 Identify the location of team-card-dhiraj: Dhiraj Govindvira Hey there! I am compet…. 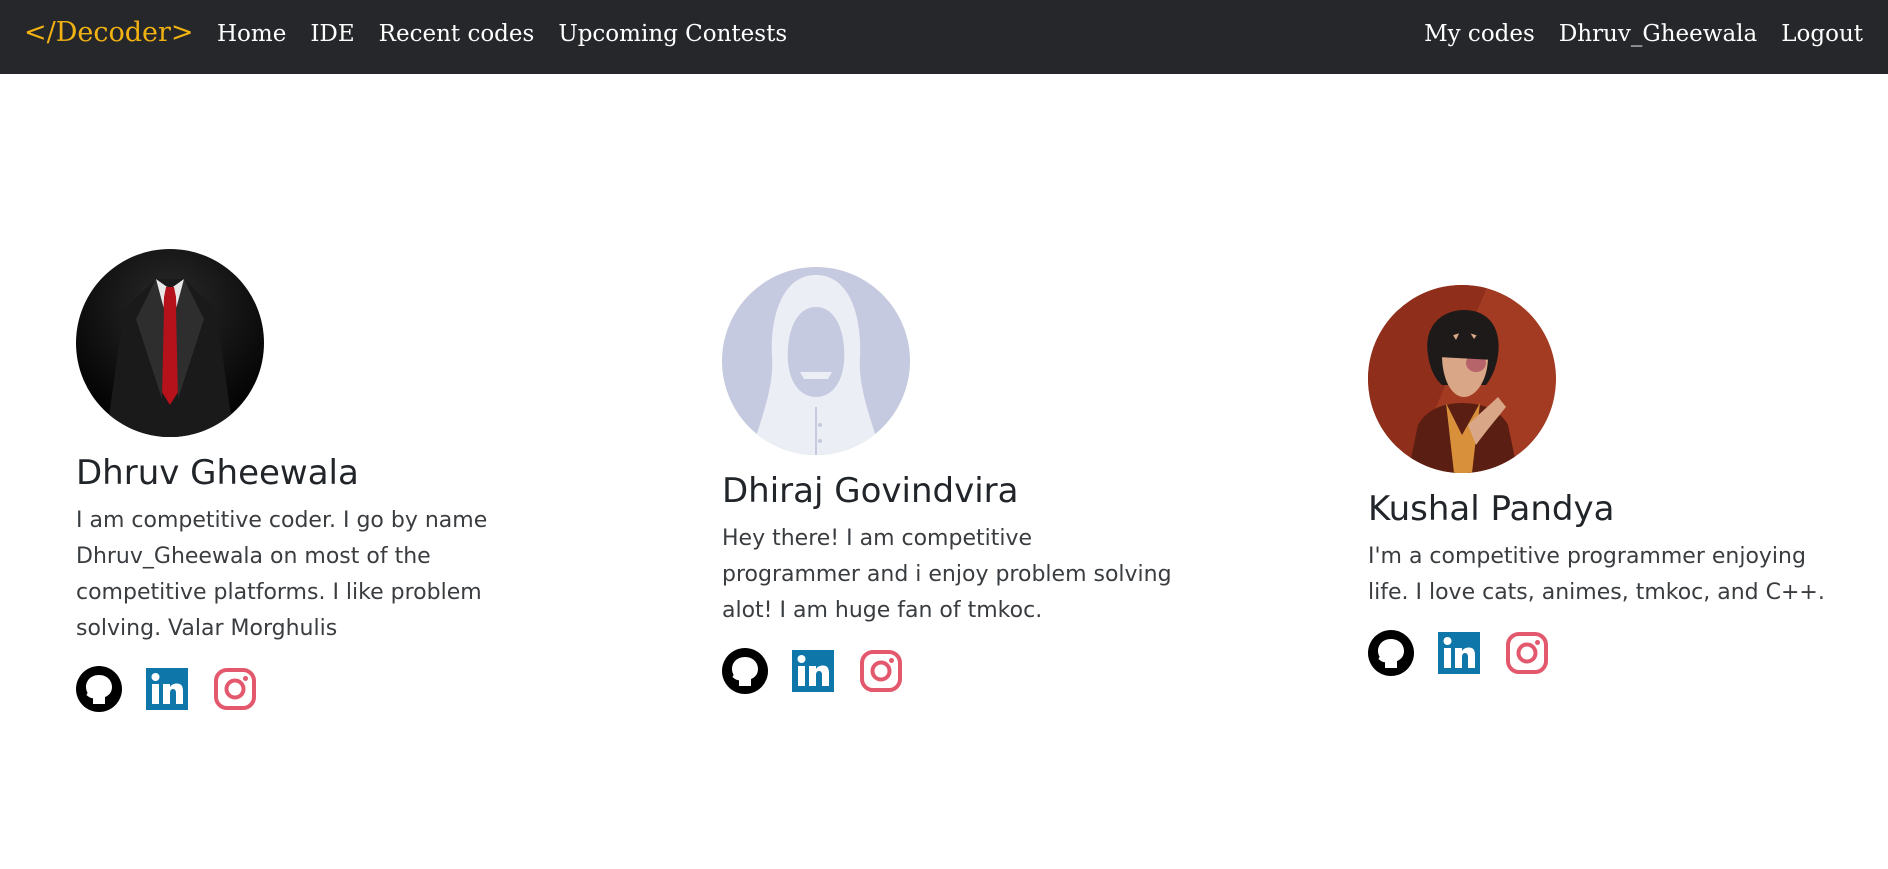
(957, 481).